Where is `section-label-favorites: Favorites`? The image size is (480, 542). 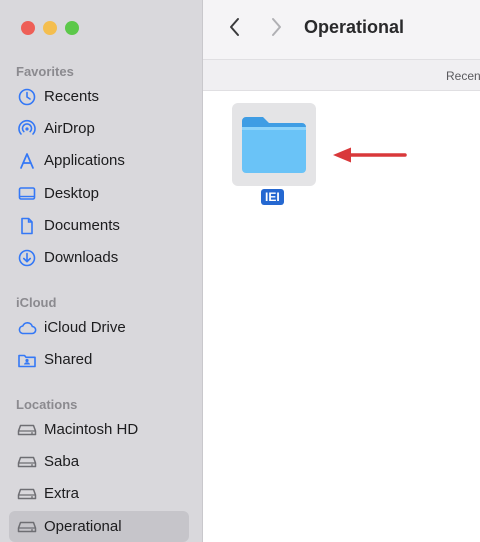 section-label-favorites: Favorites is located at coordinates (45, 71).